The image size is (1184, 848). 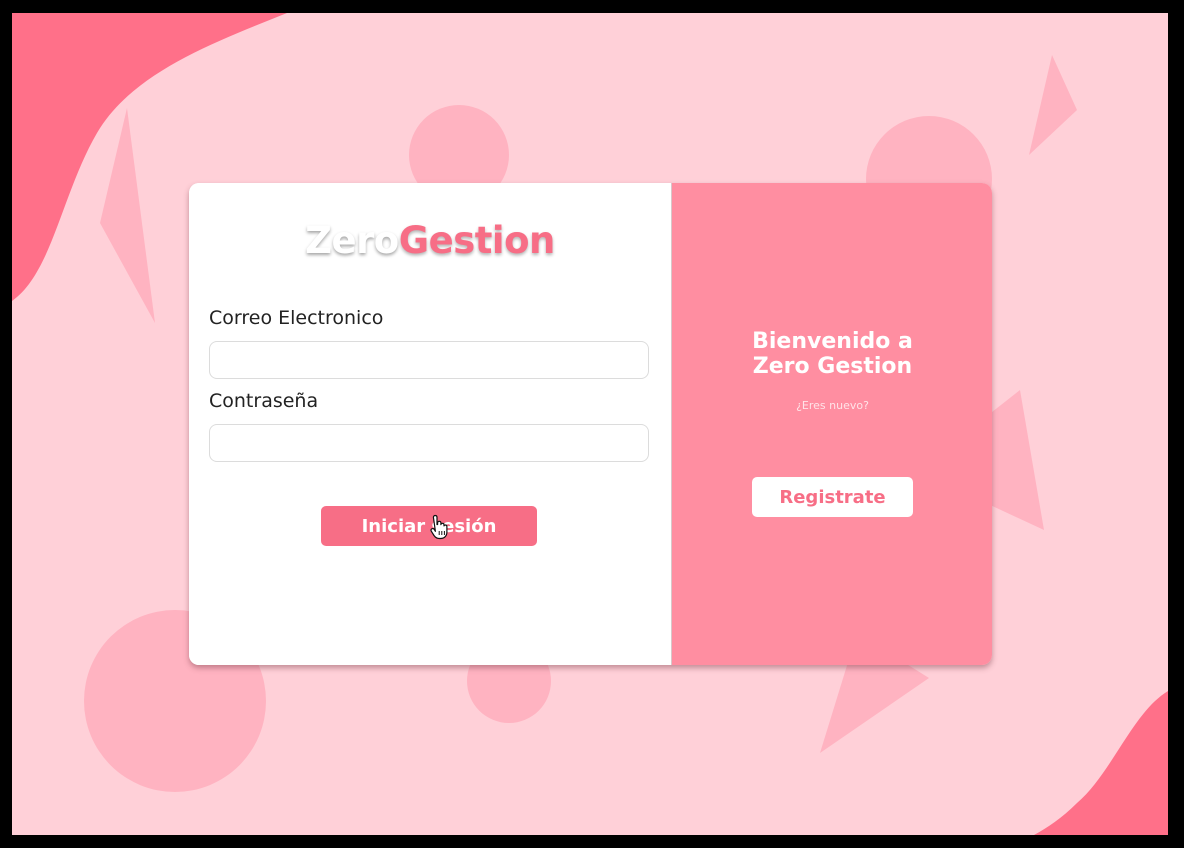 What do you see at coordinates (832, 405) in the screenshot?
I see `welcome-subtitle: ¿Eres nuevo?` at bounding box center [832, 405].